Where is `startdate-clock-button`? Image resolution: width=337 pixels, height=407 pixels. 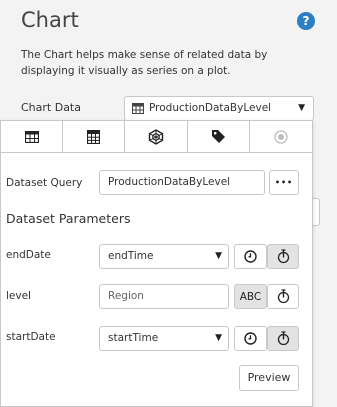 startdate-clock-button is located at coordinates (250, 338).